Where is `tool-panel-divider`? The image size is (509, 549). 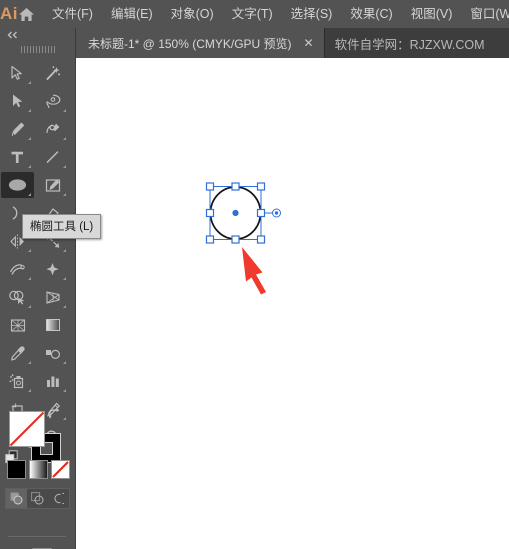 tool-panel-divider is located at coordinates (37, 536).